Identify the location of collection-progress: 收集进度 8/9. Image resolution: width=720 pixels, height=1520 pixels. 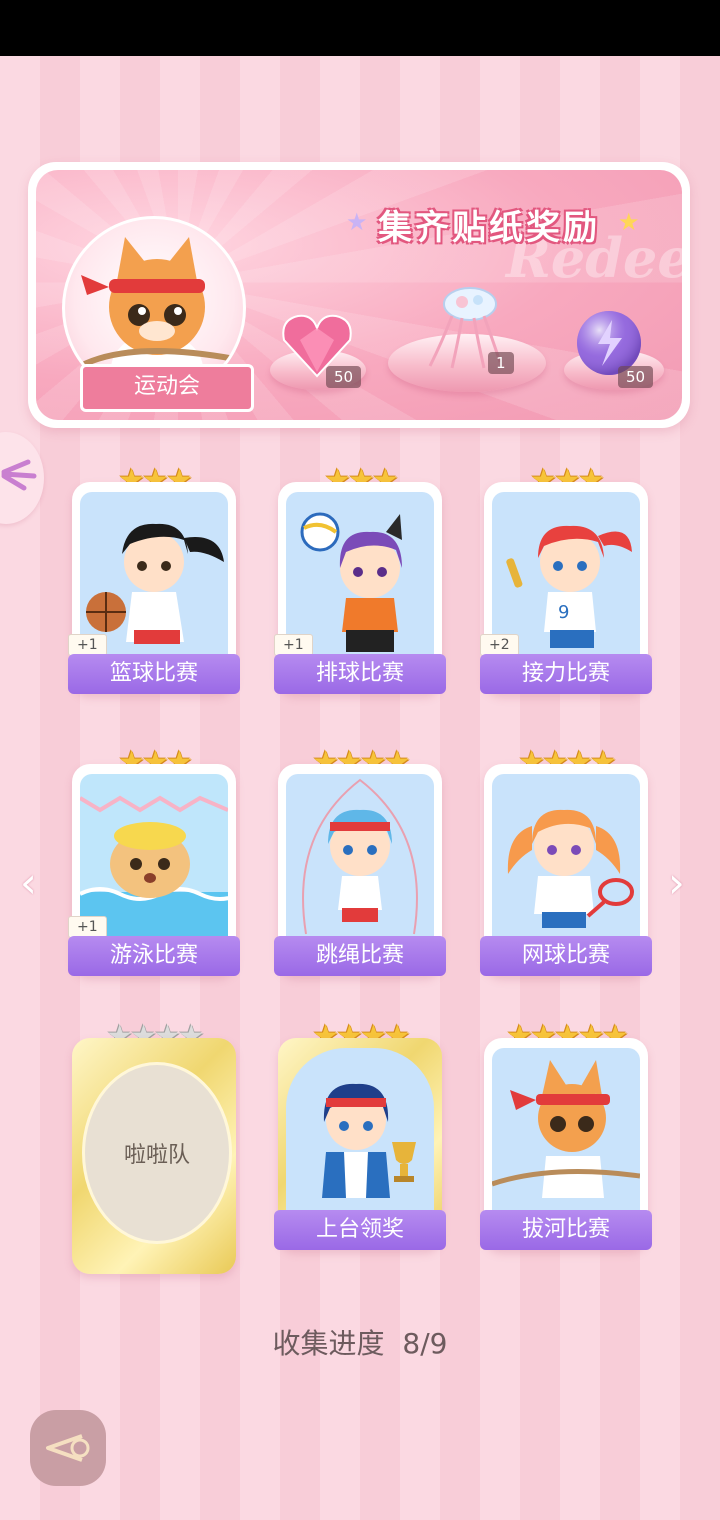
(360, 1342).